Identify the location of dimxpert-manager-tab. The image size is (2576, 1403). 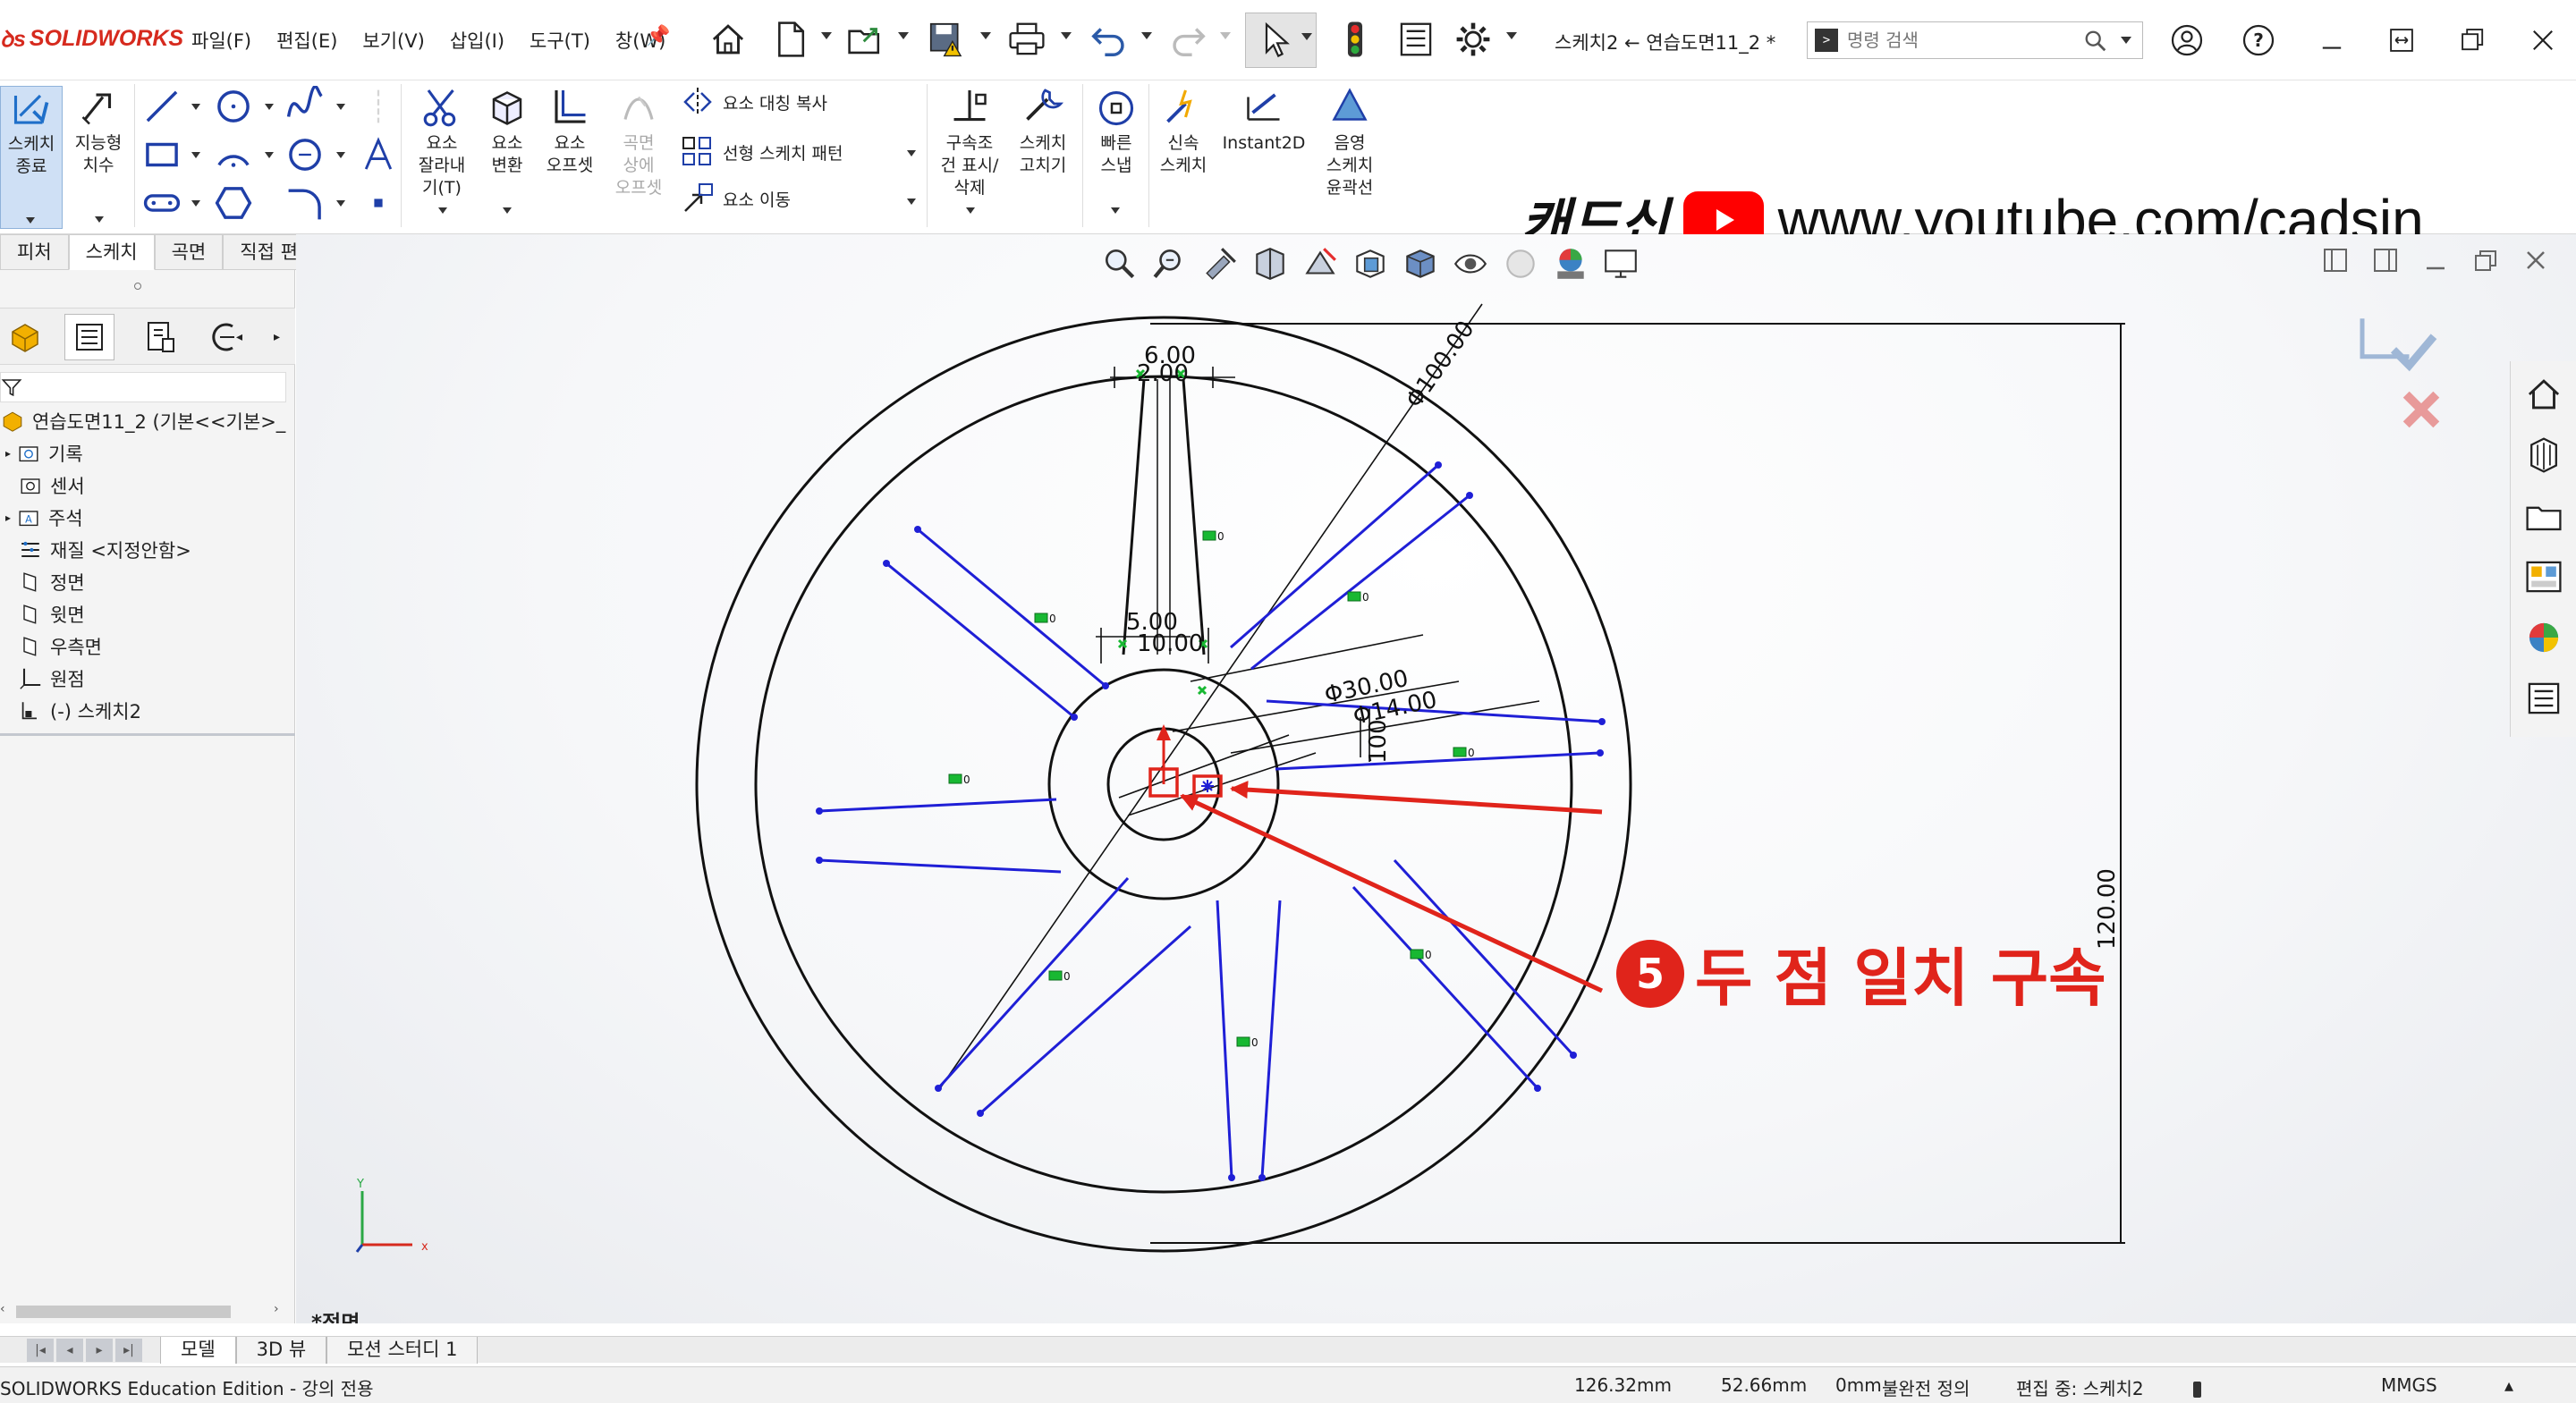
(225, 337).